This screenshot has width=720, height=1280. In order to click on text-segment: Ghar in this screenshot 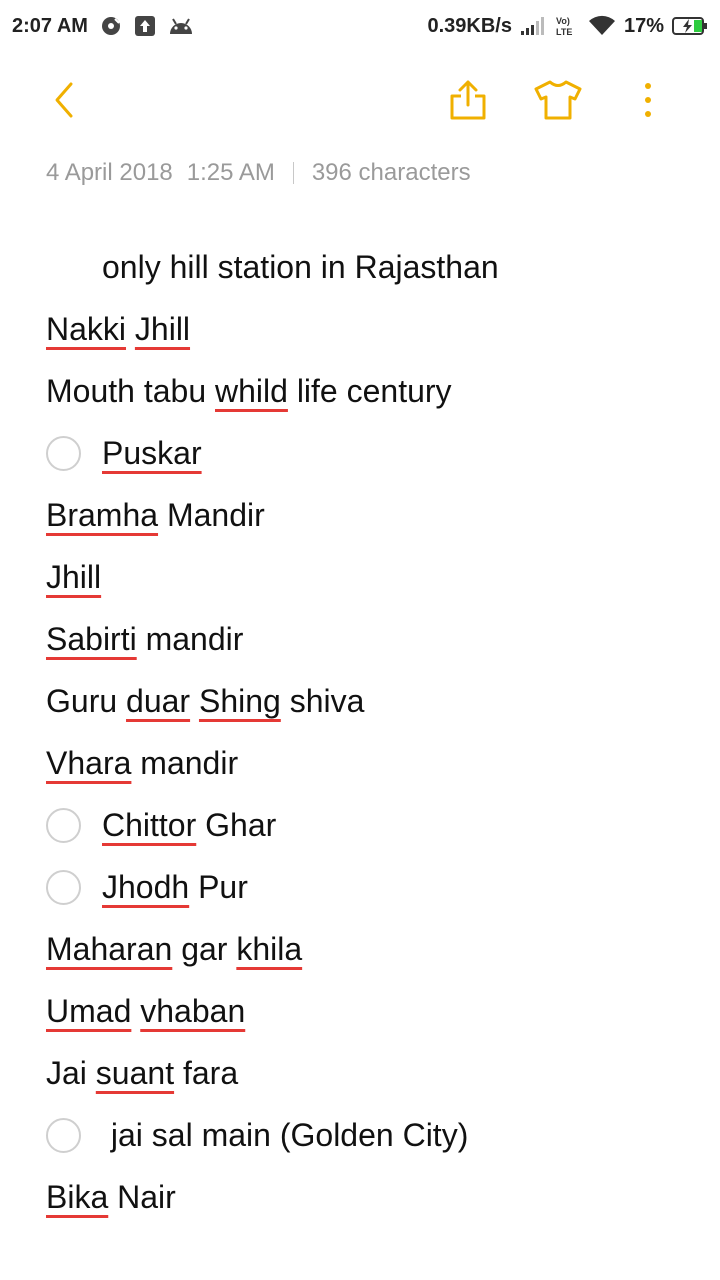, I will do `click(236, 825)`.